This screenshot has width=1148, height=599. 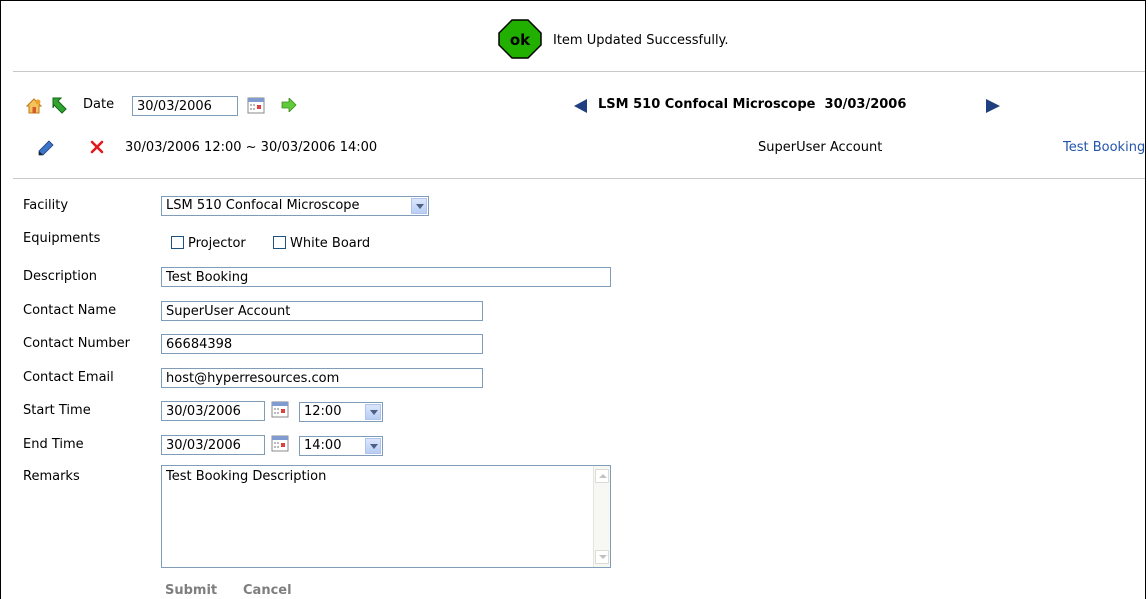 What do you see at coordinates (581, 106) in the screenshot?
I see `left-triangle-icon` at bounding box center [581, 106].